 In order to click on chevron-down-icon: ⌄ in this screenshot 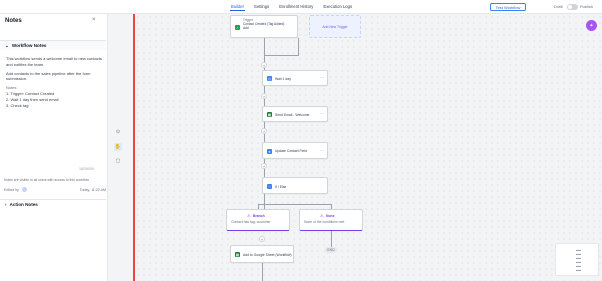, I will do `click(7, 45)`.